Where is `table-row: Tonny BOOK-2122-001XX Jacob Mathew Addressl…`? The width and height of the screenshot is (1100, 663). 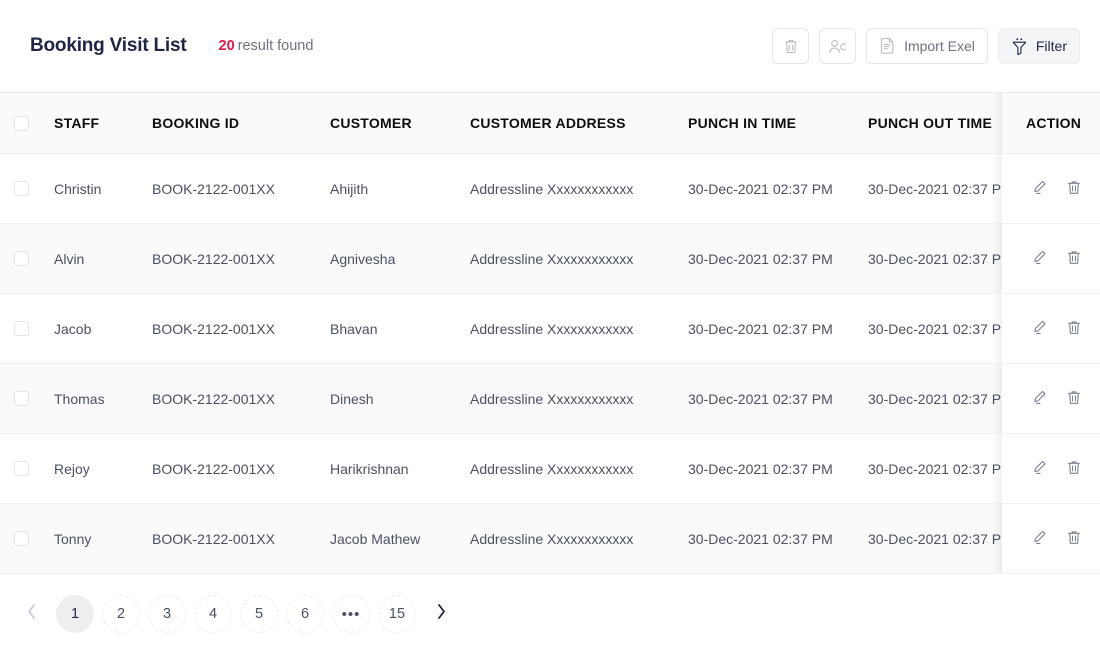 table-row: Tonny BOOK-2122-001XX Jacob Mathew Addressl… is located at coordinates (550, 538).